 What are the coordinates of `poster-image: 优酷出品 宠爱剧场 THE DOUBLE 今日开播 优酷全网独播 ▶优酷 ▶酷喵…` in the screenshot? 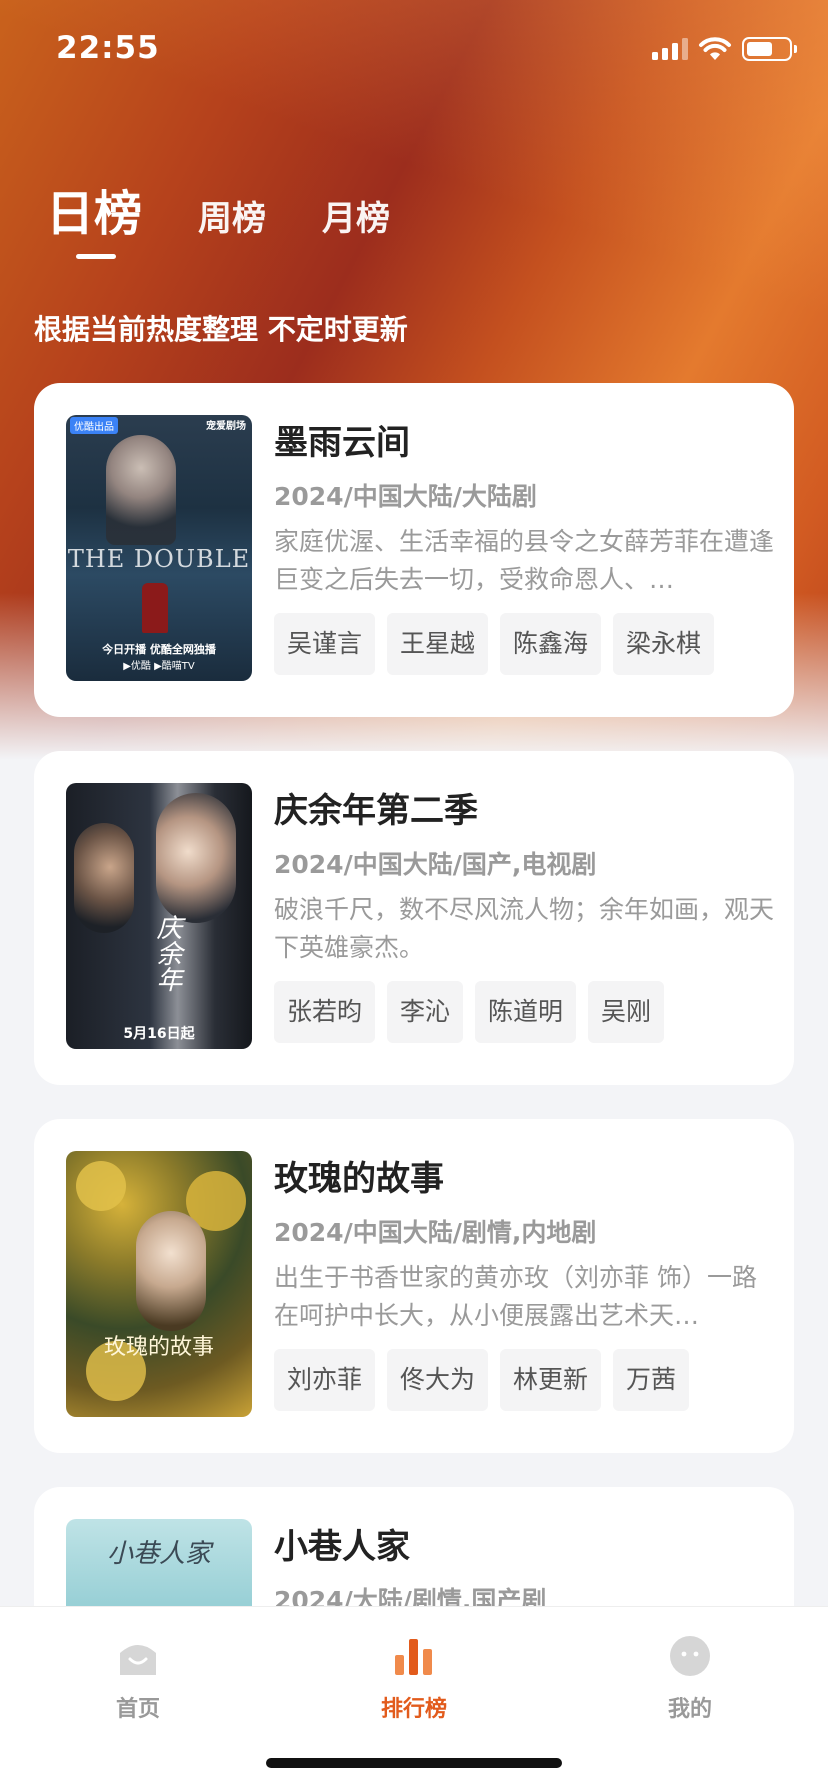 It's located at (159, 548).